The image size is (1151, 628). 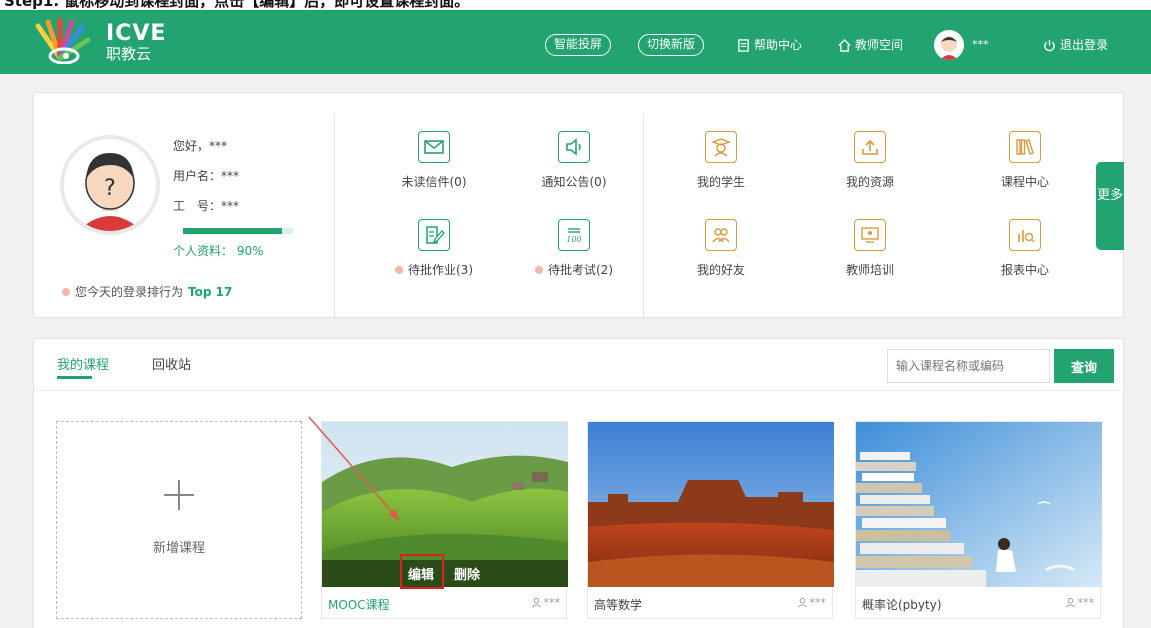 I want to click on exam-score-icon: 100, so click(x=574, y=235).